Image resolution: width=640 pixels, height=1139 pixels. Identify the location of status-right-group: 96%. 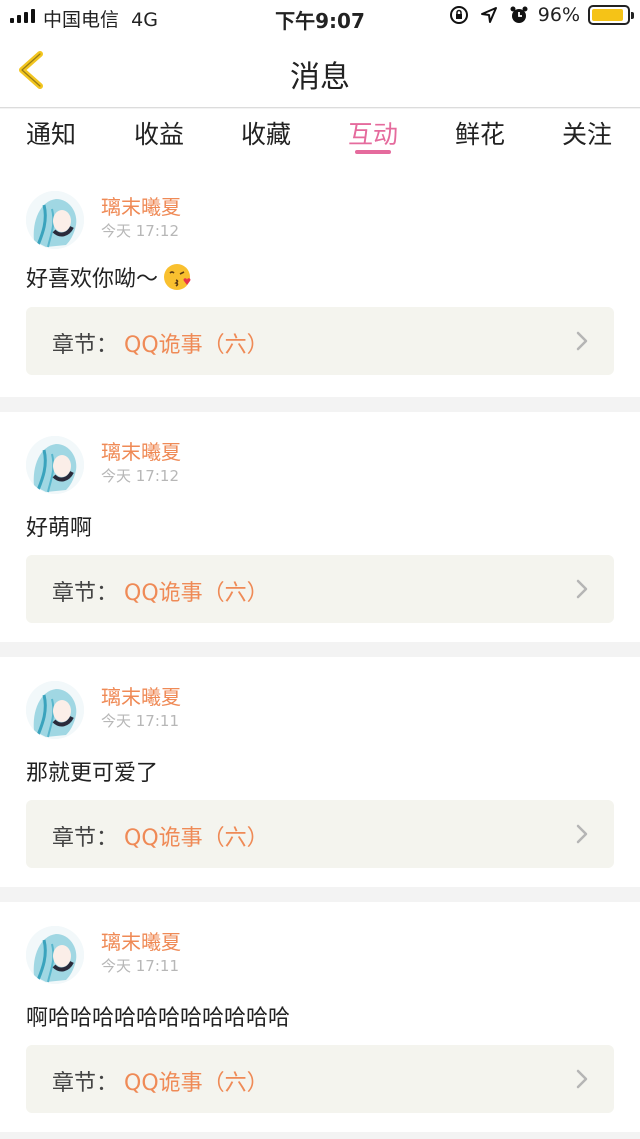
(541, 15).